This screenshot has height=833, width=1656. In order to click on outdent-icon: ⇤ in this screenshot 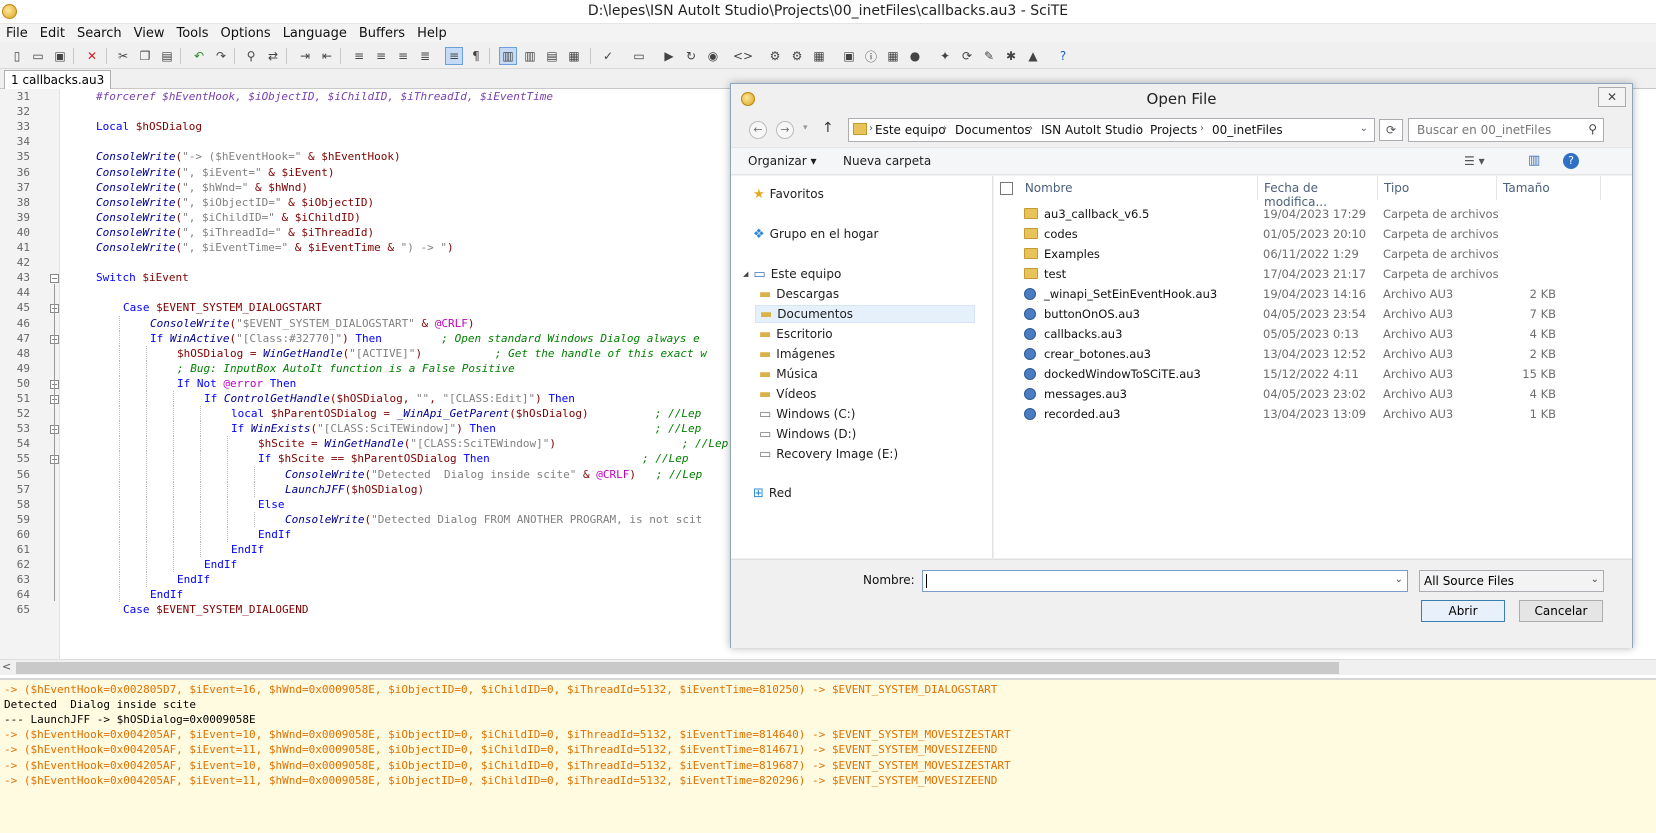, I will do `click(327, 56)`.